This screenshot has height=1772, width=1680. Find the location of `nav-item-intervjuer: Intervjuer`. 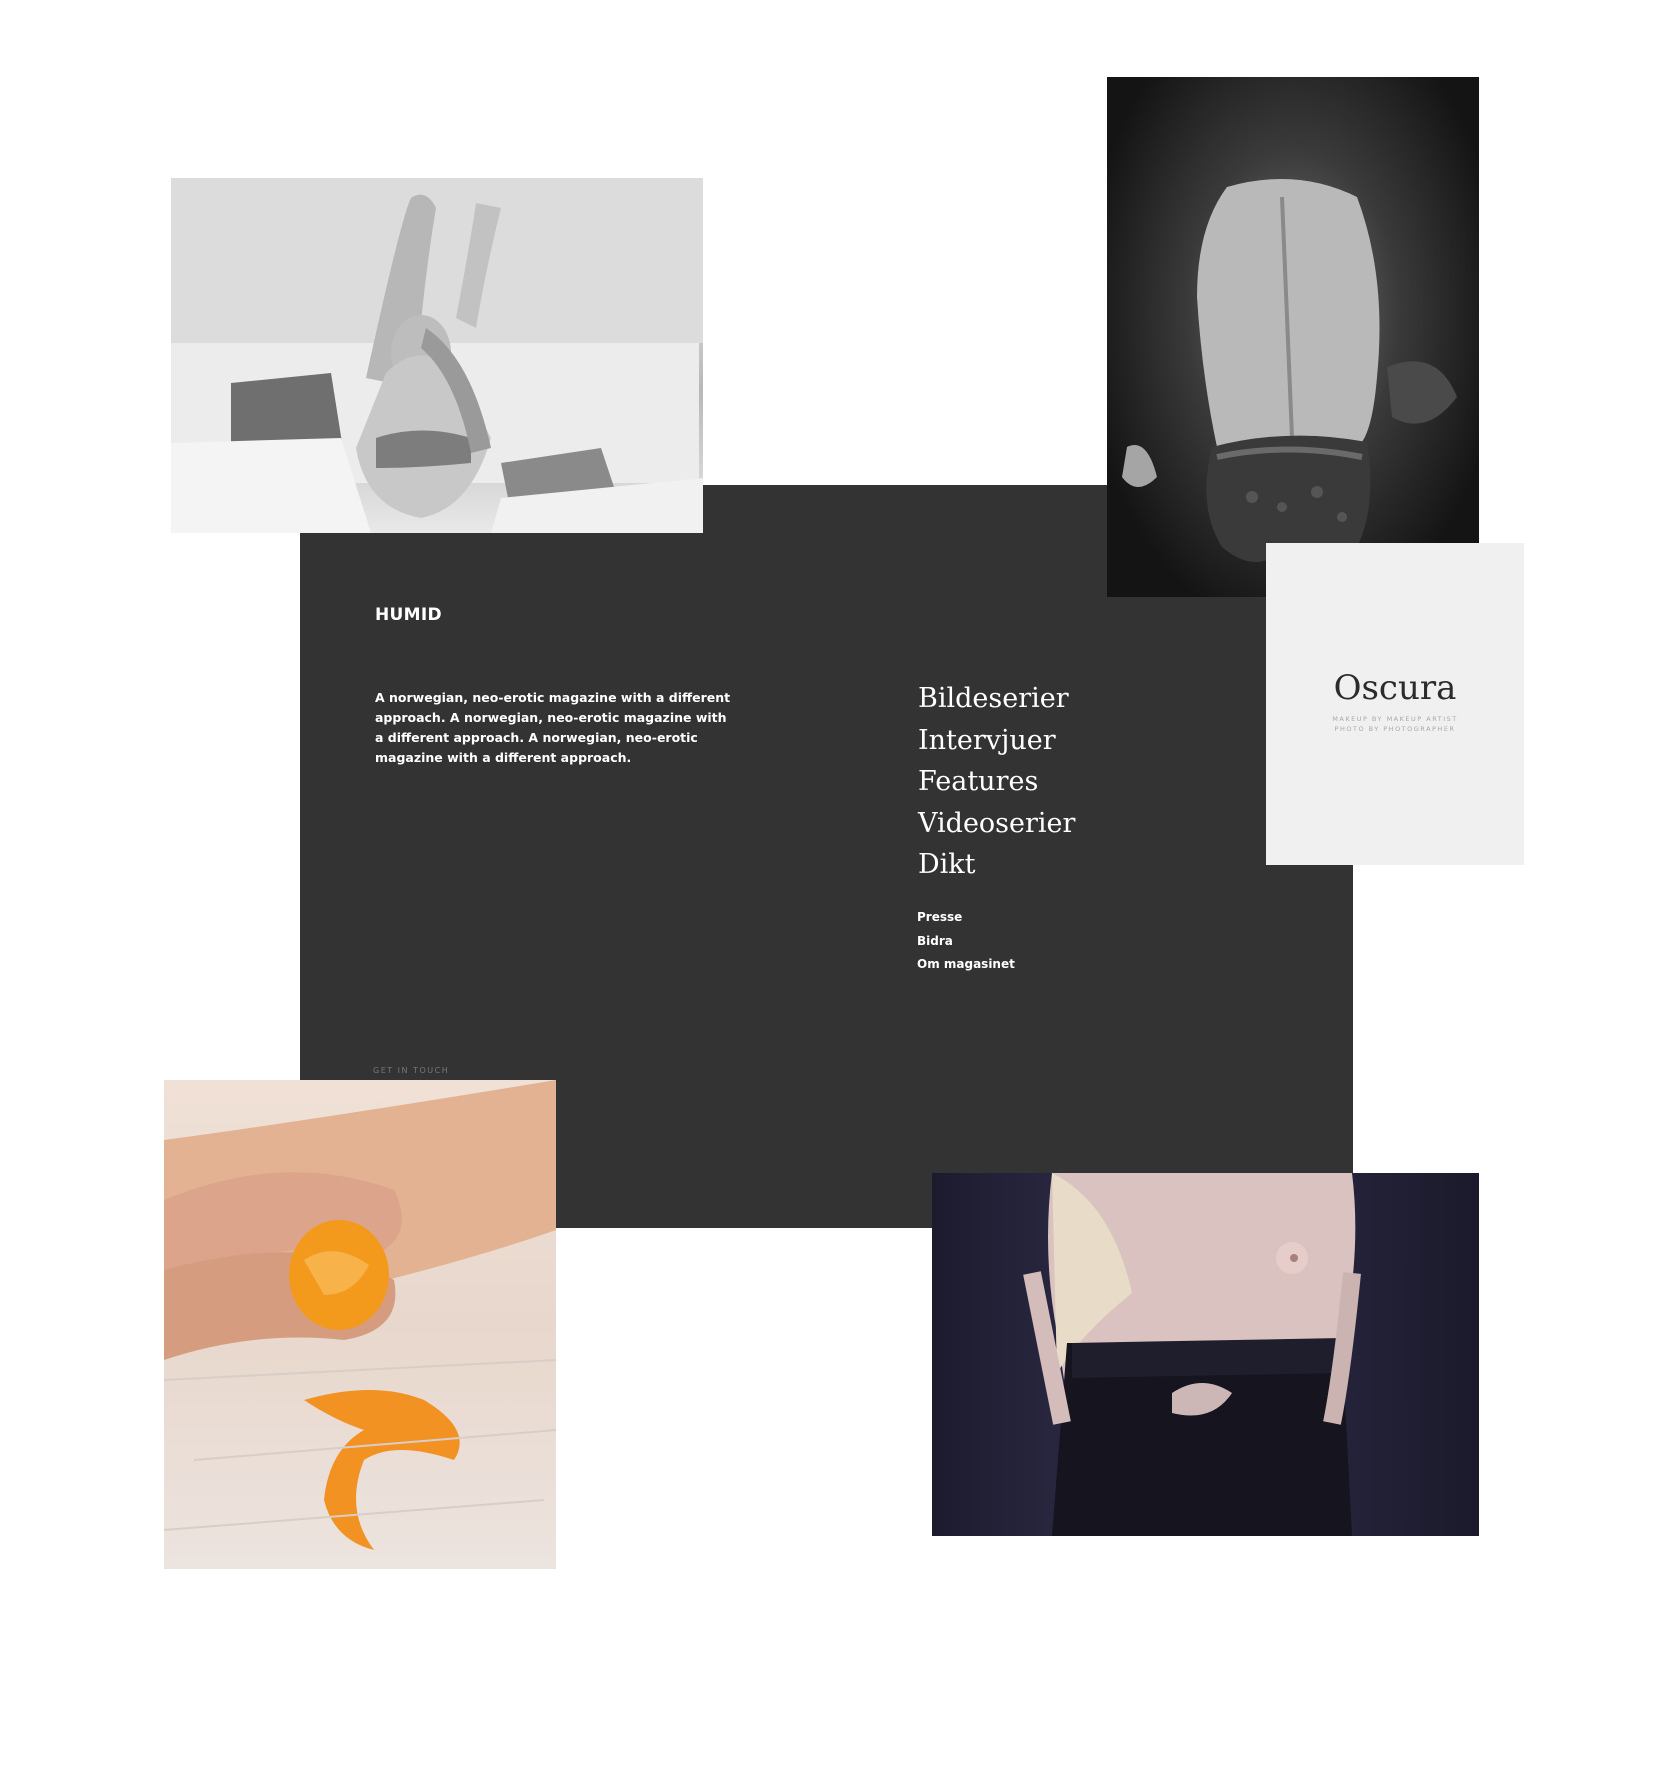

nav-item-intervjuer: Intervjuer is located at coordinates (996, 741).